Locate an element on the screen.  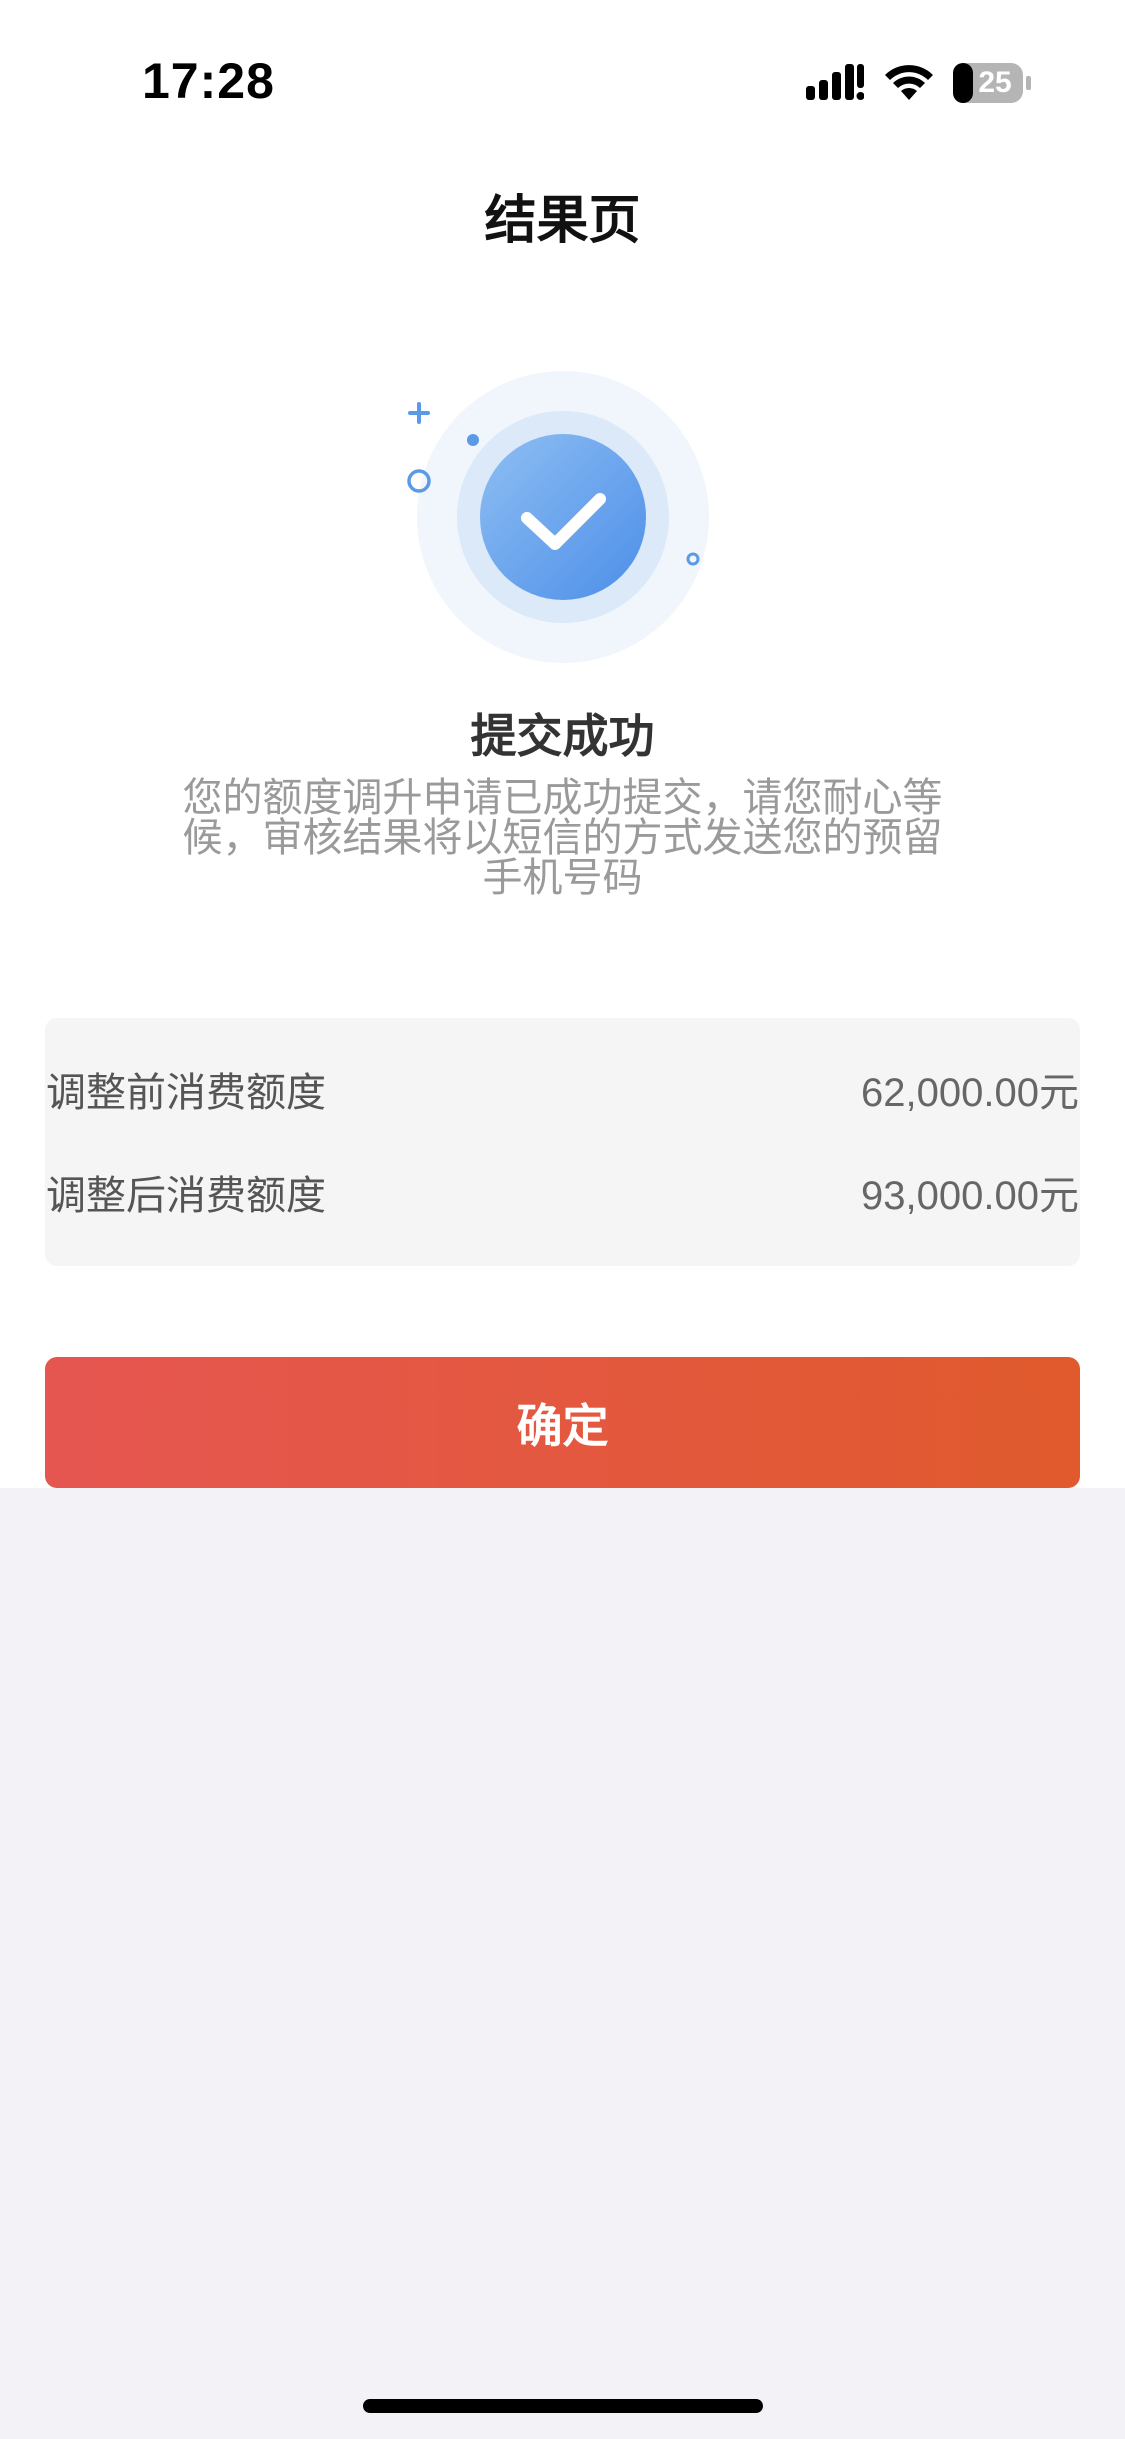
signal-icon is located at coordinates (835, 82).